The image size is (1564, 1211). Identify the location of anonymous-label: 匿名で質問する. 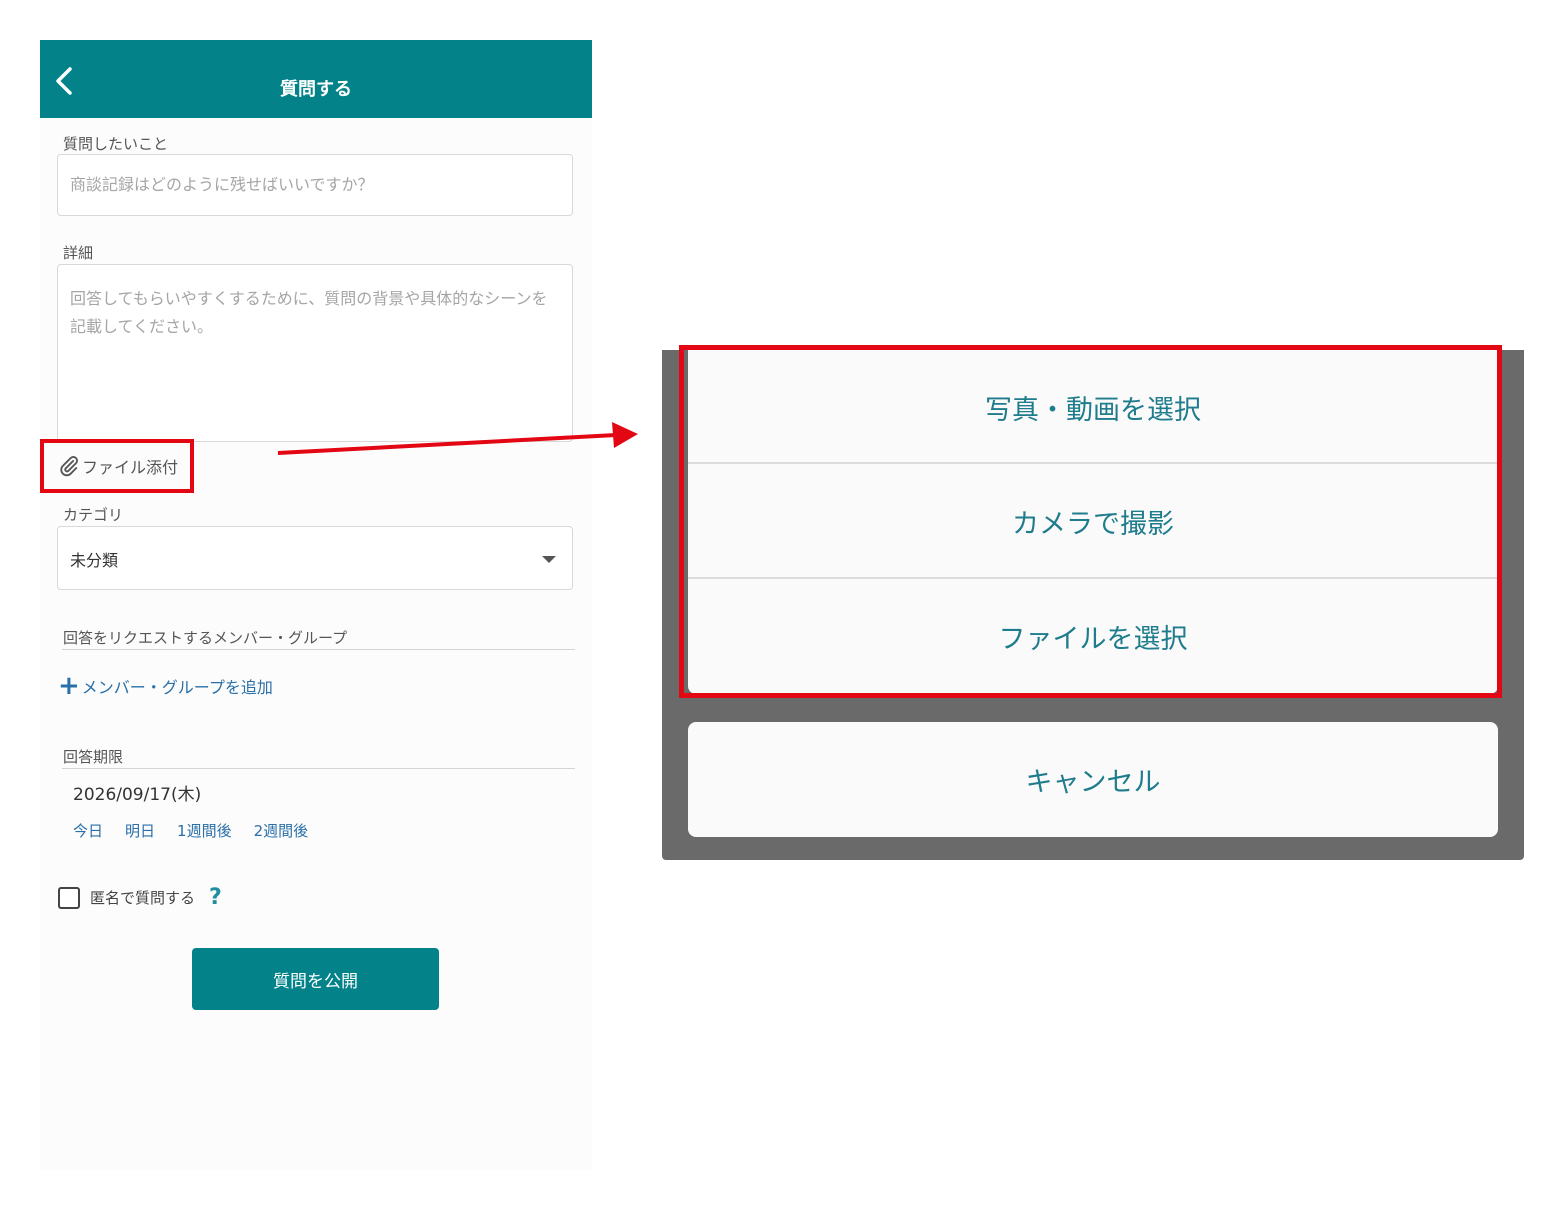
(143, 898).